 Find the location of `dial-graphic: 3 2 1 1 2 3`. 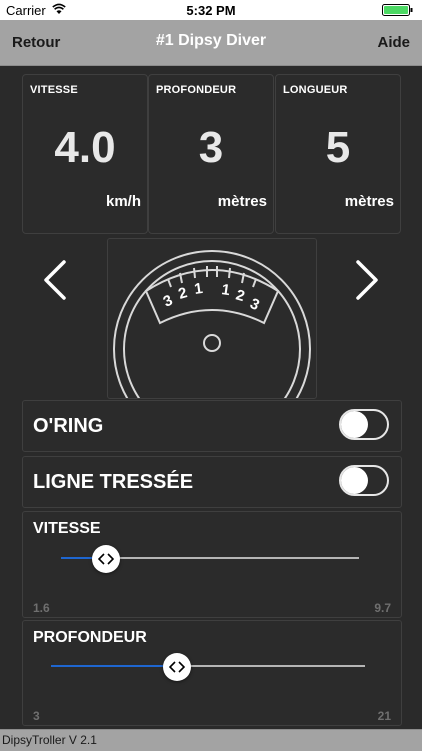

dial-graphic: 3 2 1 1 2 3 is located at coordinates (212, 324).